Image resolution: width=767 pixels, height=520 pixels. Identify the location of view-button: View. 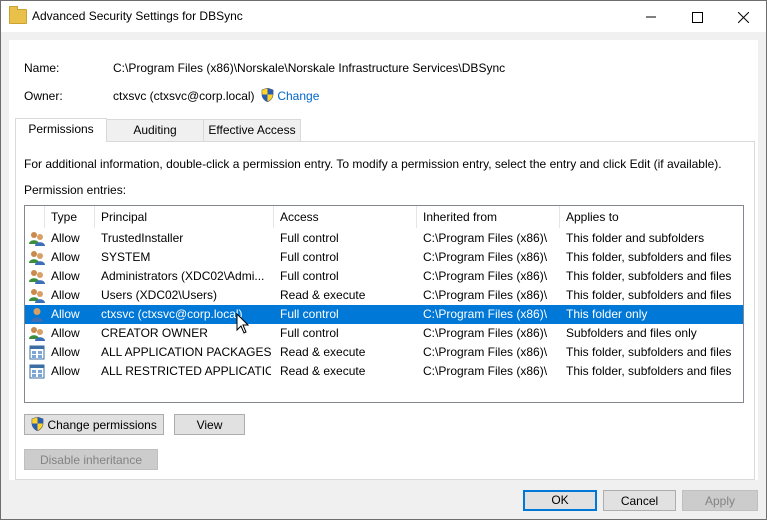
(209, 424).